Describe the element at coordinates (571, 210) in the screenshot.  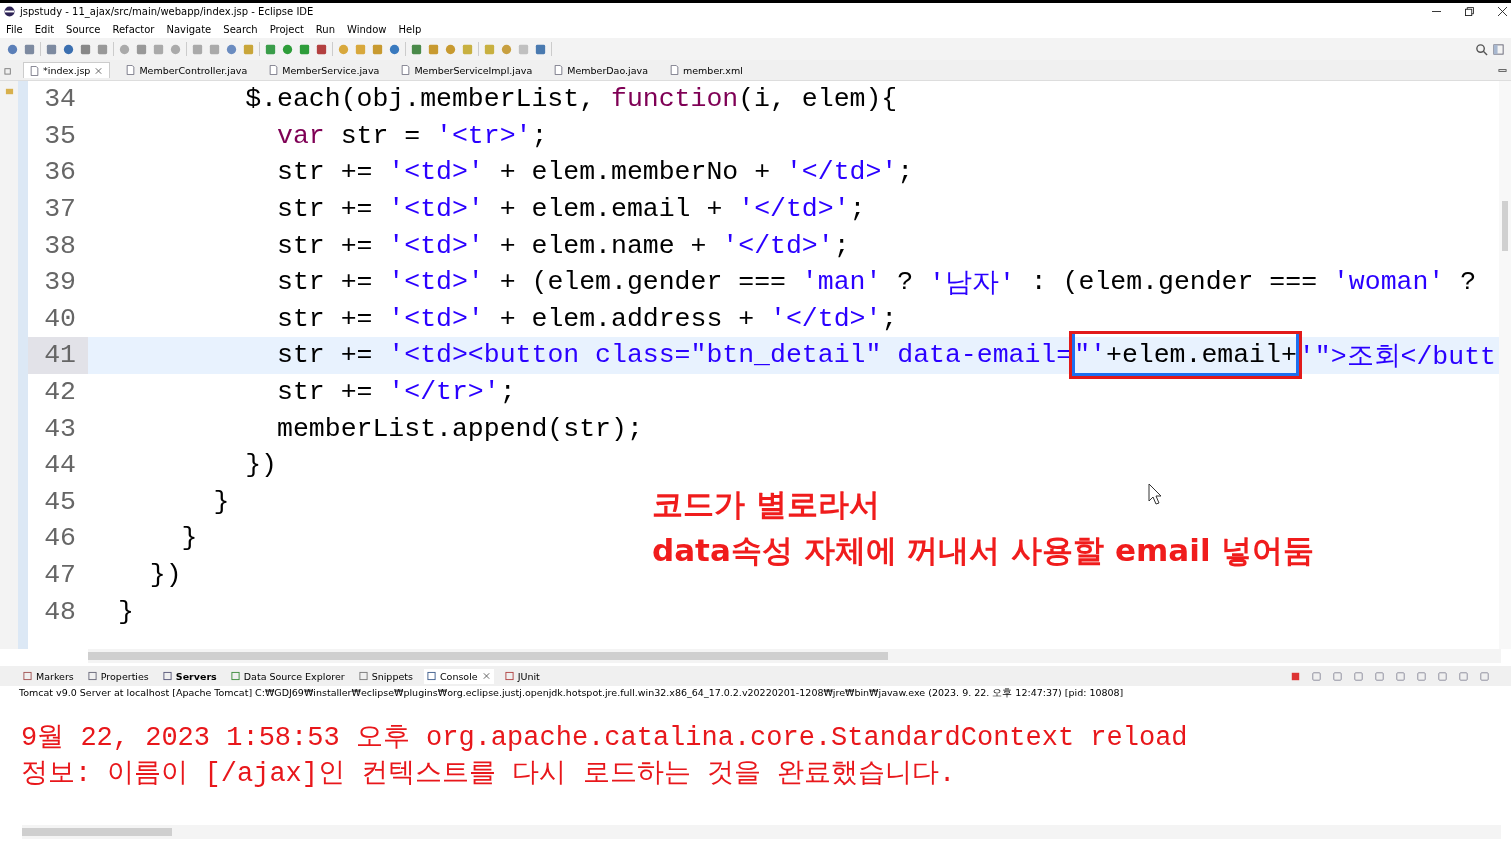
I see `code-line: str += '<td>' + elem.email + '</td>';` at that location.